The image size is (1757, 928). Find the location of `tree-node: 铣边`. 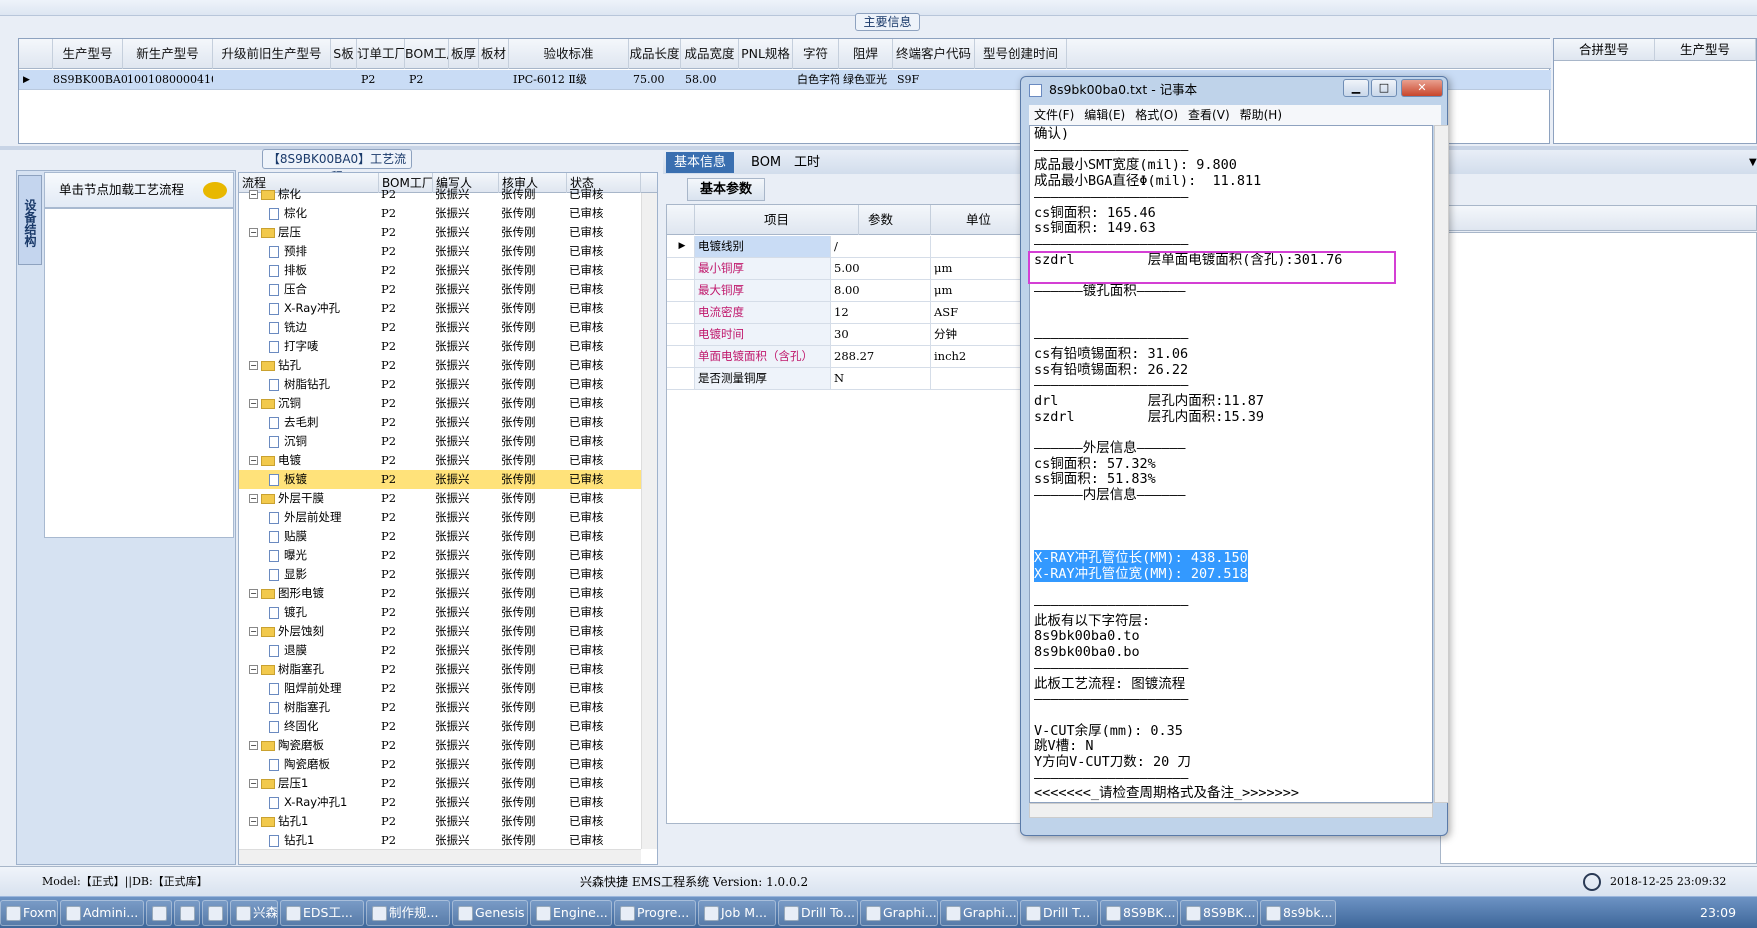

tree-node: 铣边 is located at coordinates (334, 327).